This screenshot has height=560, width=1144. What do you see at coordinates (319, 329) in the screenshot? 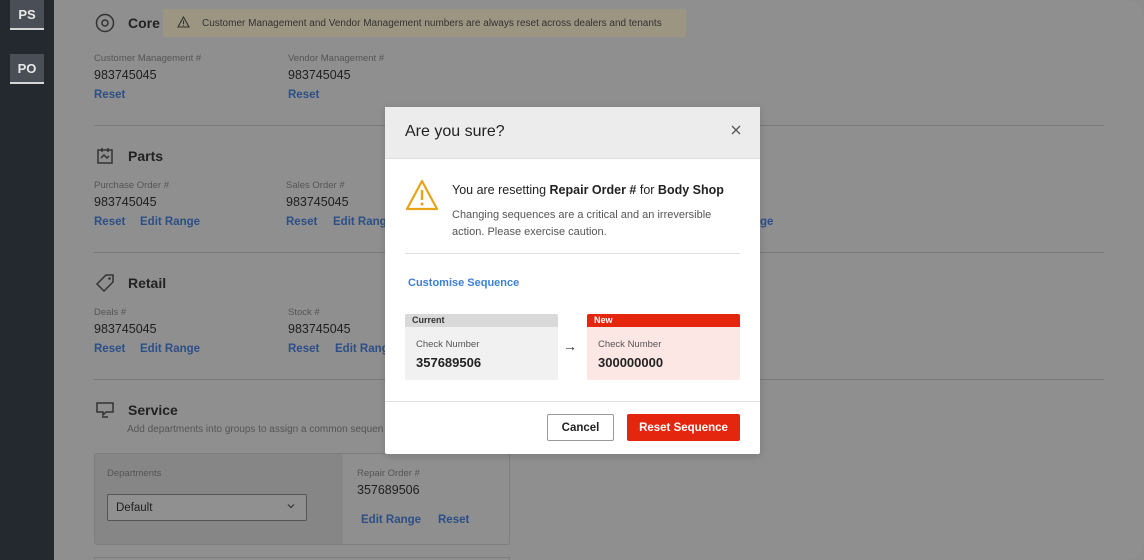
I see `stock-value: 983745045` at bounding box center [319, 329].